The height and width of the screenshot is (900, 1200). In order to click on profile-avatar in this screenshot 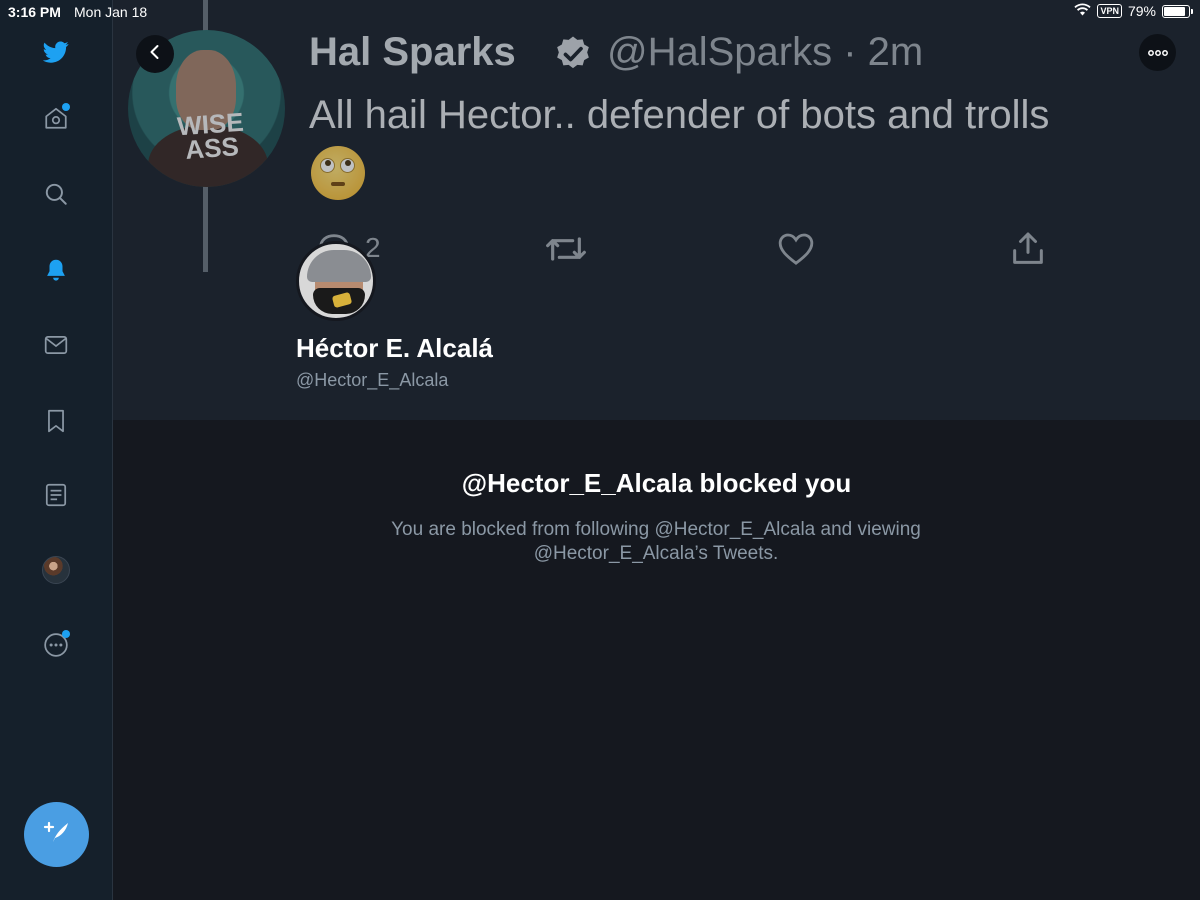, I will do `click(336, 281)`.